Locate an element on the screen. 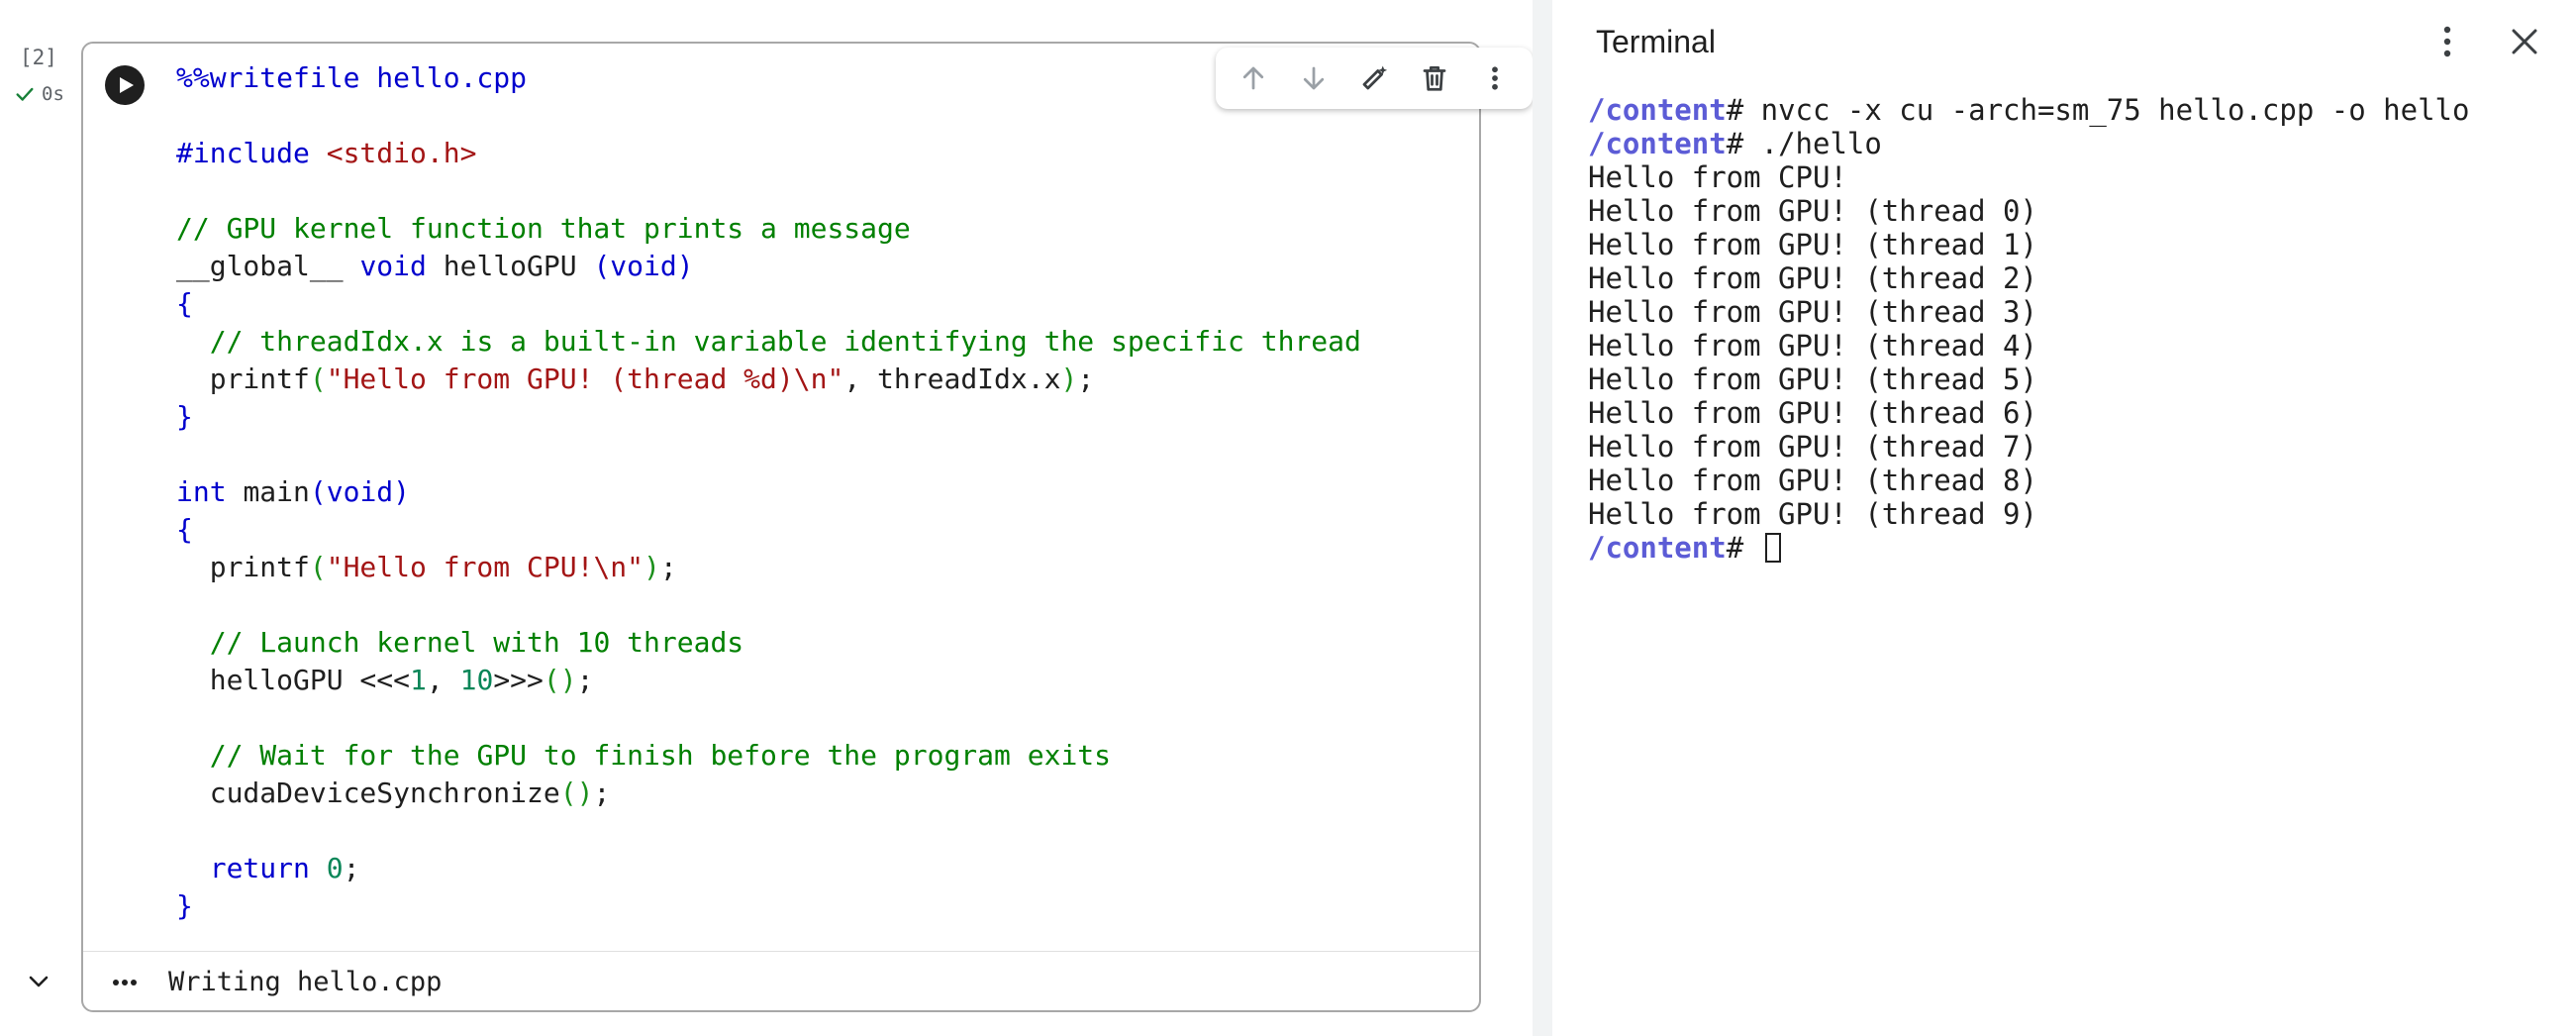 This screenshot has height=1036, width=2576. edit-cell-button is located at coordinates (1374, 78).